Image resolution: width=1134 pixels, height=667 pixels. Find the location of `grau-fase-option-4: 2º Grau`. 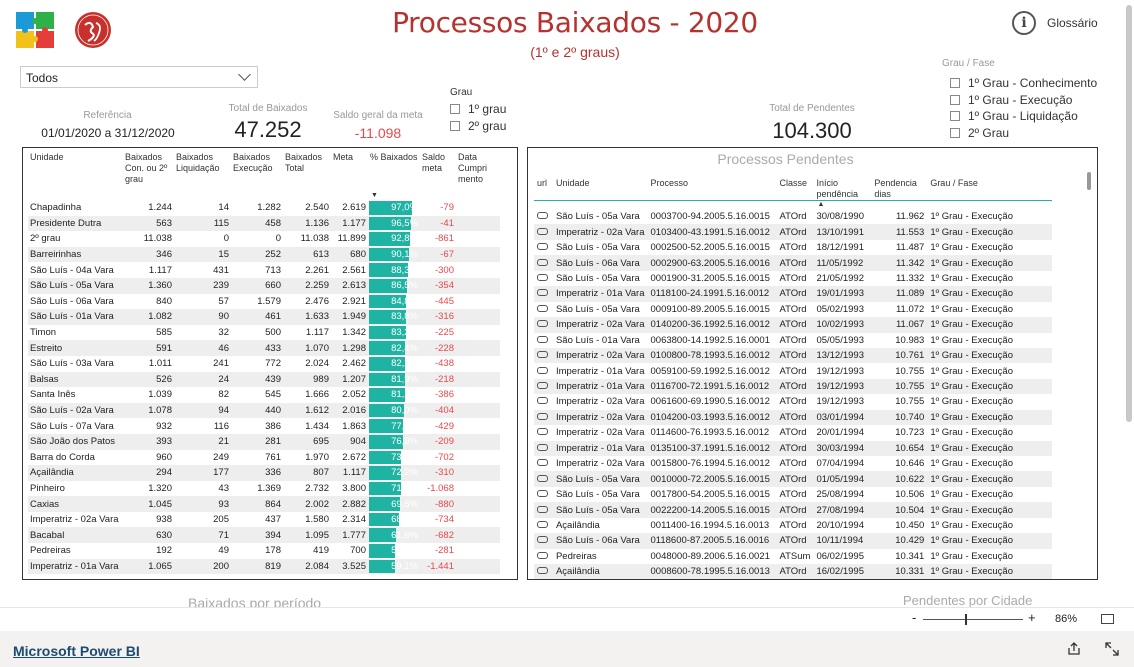

grau-fase-option-4: 2º Grau is located at coordinates (1023, 133).